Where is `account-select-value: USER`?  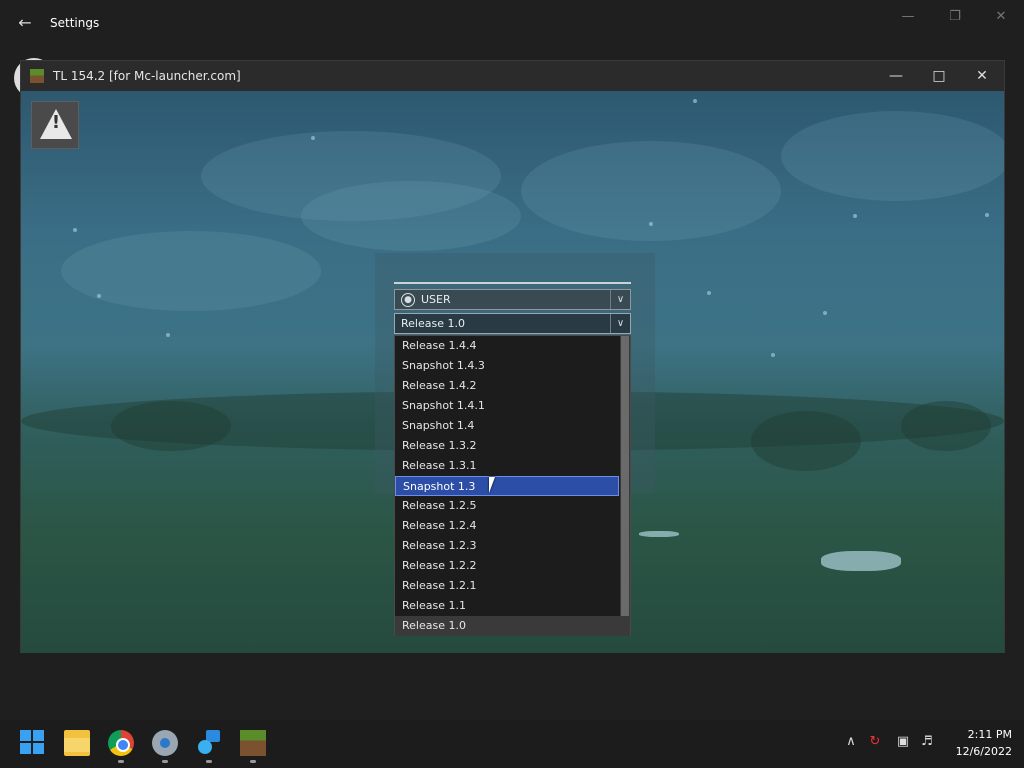 account-select-value: USER is located at coordinates (436, 299).